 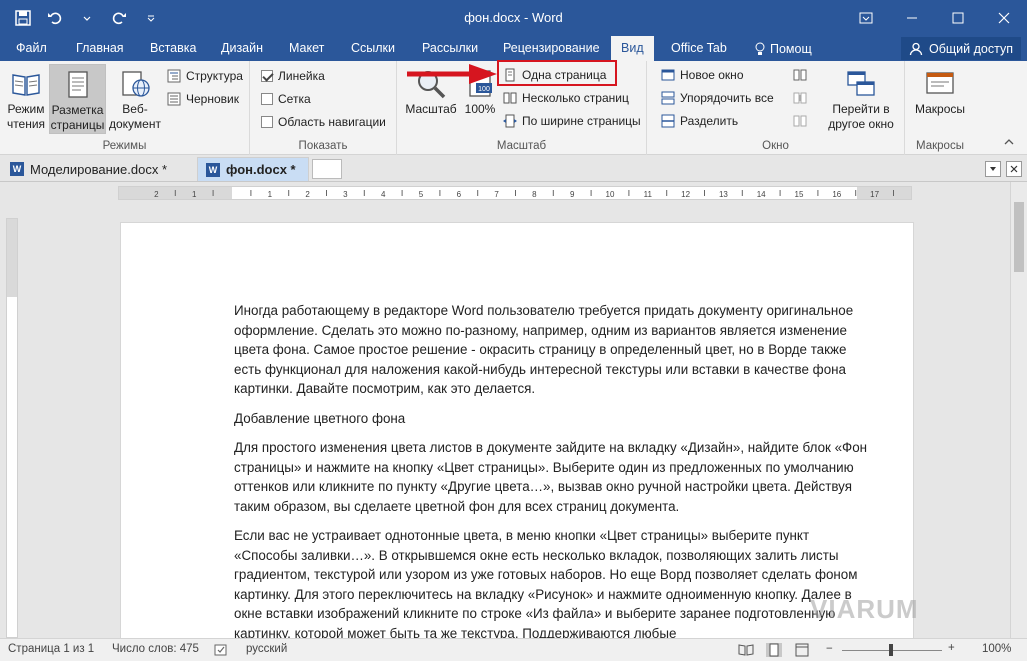 I want to click on arrange-all-button: Упорядочить все, so click(x=717, y=98).